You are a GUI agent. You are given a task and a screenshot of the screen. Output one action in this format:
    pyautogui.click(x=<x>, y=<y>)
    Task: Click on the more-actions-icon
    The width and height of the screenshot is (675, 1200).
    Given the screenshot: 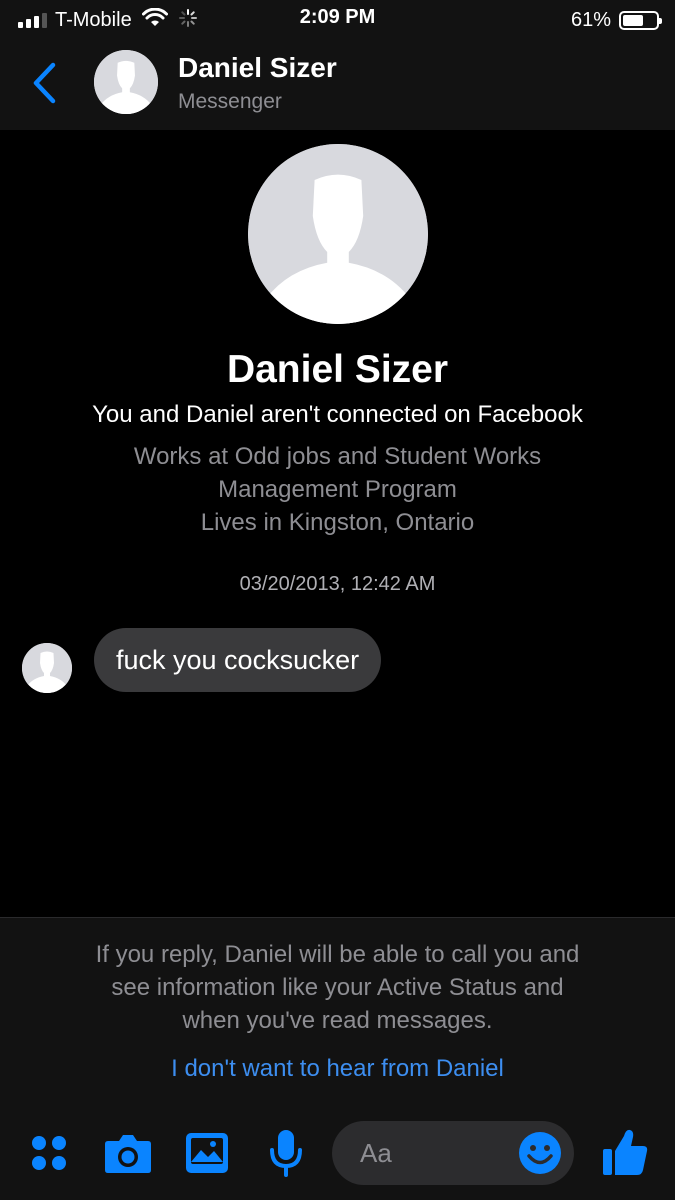 What is the action you would take?
    pyautogui.click(x=49, y=1153)
    